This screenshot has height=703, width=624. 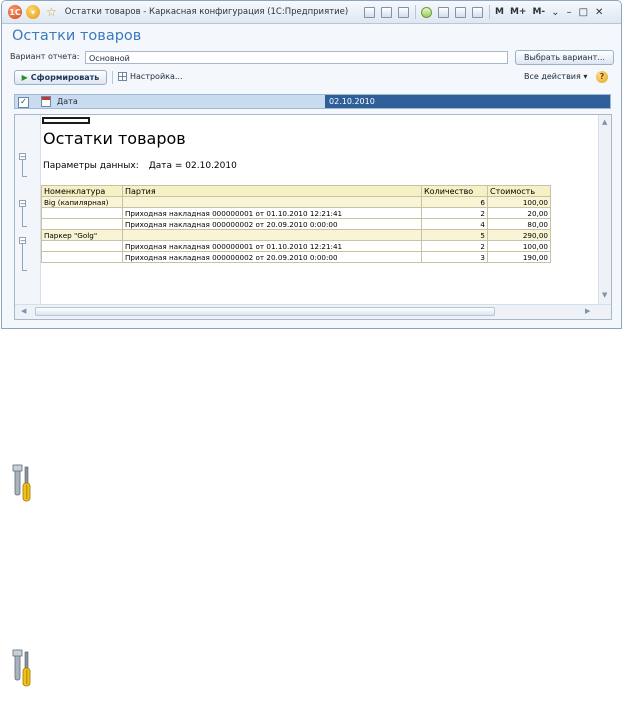 What do you see at coordinates (51, 12) in the screenshot?
I see `favorite-star-icon: ☆` at bounding box center [51, 12].